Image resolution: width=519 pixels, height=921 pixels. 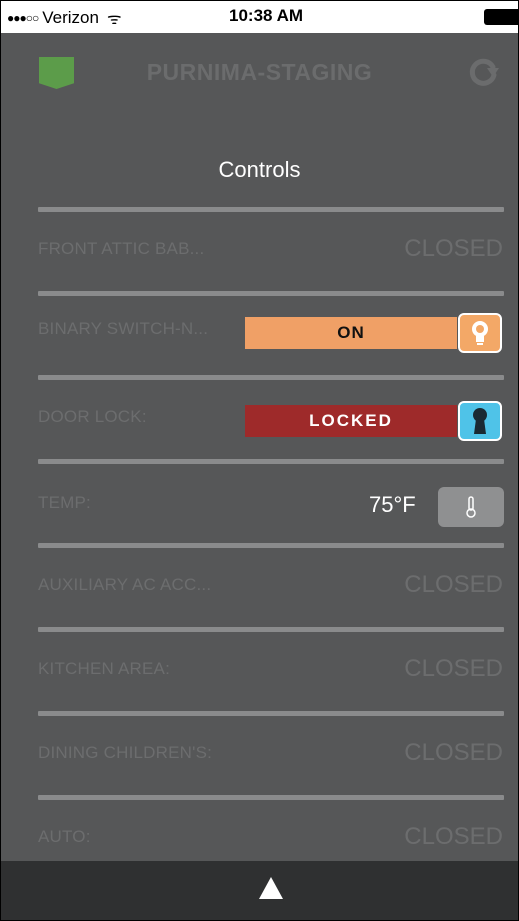 What do you see at coordinates (480, 421) in the screenshot?
I see `keyhole-icon` at bounding box center [480, 421].